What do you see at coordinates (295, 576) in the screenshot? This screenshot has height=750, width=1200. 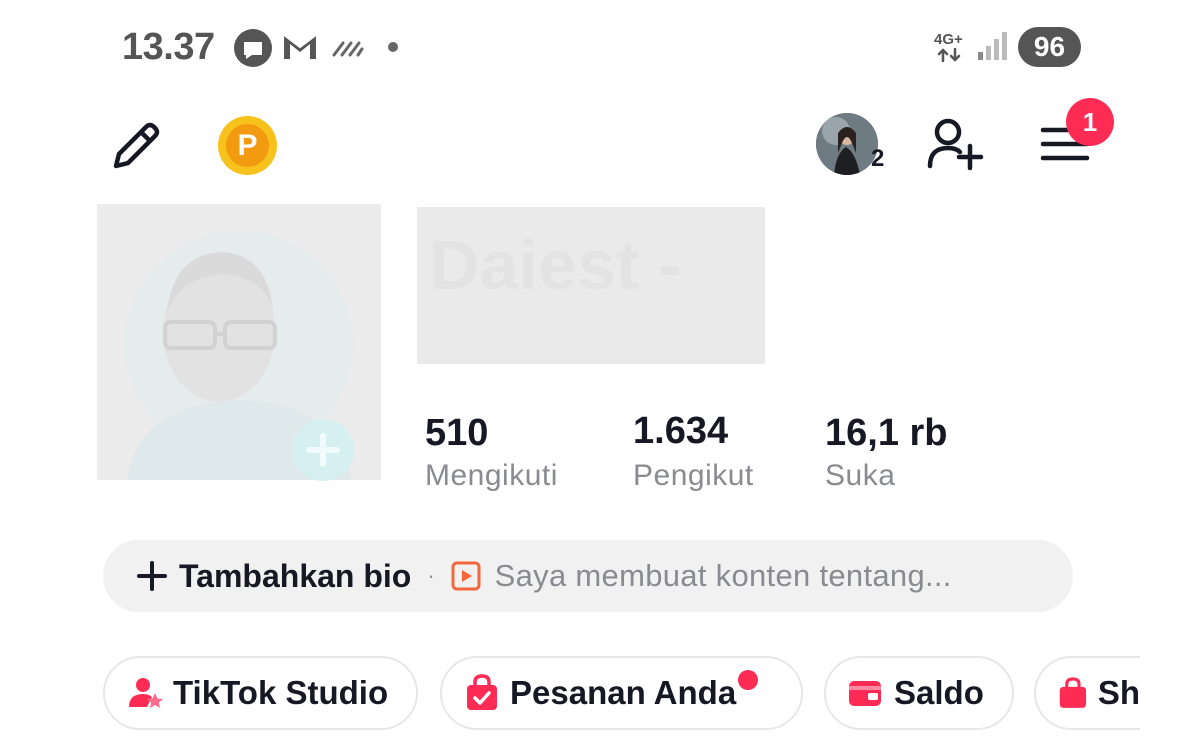 I see `add-bio-label: Tambahkan bio` at bounding box center [295, 576].